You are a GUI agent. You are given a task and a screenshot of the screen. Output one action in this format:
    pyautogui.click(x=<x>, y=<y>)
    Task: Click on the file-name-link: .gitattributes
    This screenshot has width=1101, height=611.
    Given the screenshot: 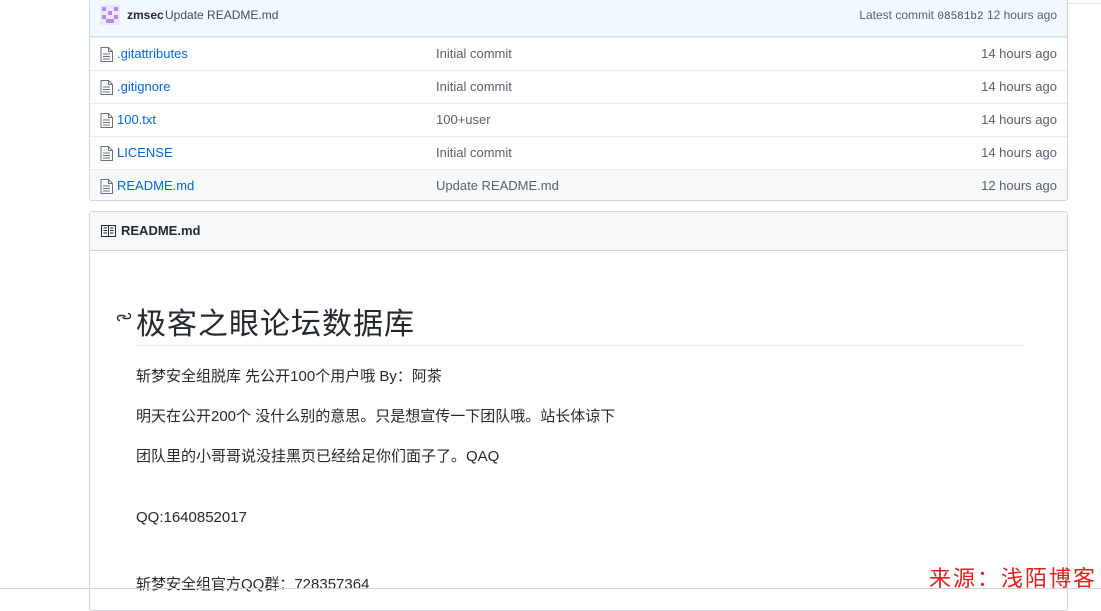 What is the action you would take?
    pyautogui.click(x=152, y=53)
    